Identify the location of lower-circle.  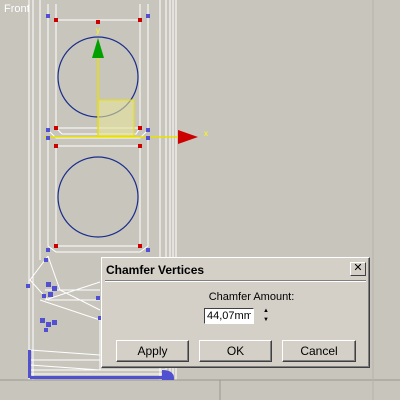
(98, 197).